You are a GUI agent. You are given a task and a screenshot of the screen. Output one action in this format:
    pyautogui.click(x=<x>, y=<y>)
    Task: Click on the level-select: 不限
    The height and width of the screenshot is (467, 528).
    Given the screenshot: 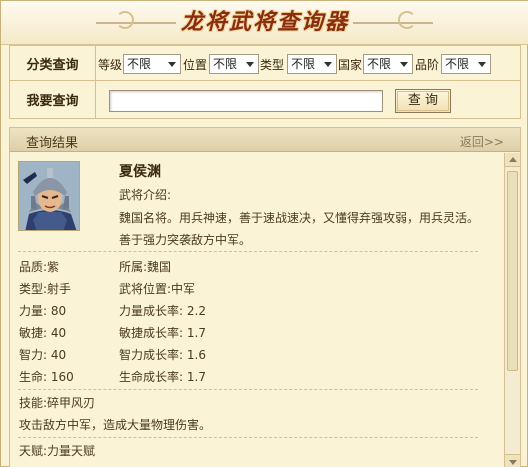 What is the action you would take?
    pyautogui.click(x=152, y=64)
    